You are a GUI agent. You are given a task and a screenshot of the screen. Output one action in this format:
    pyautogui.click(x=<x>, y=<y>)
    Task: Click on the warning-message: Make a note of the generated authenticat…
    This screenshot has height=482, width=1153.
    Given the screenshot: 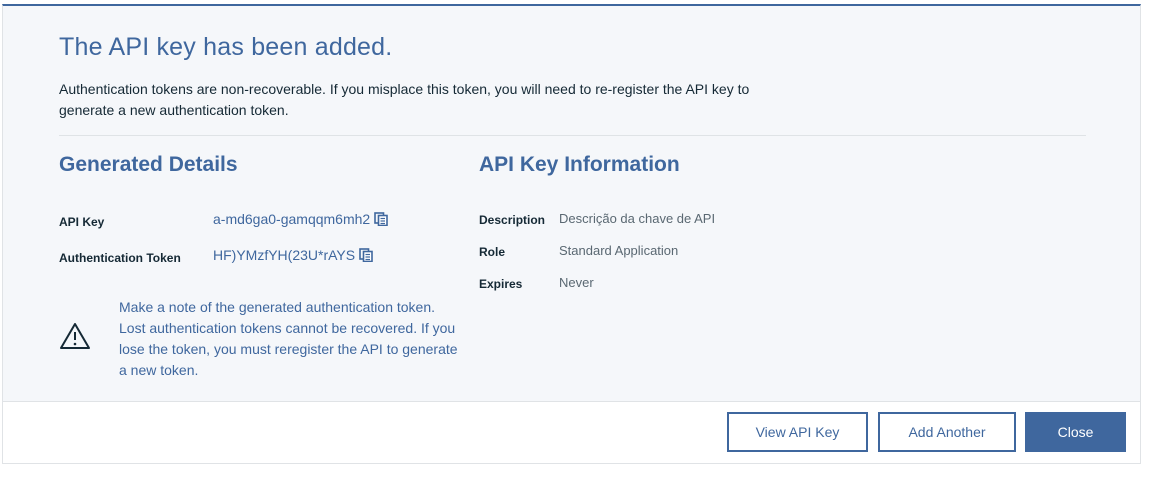 What is the action you would take?
    pyautogui.click(x=288, y=338)
    